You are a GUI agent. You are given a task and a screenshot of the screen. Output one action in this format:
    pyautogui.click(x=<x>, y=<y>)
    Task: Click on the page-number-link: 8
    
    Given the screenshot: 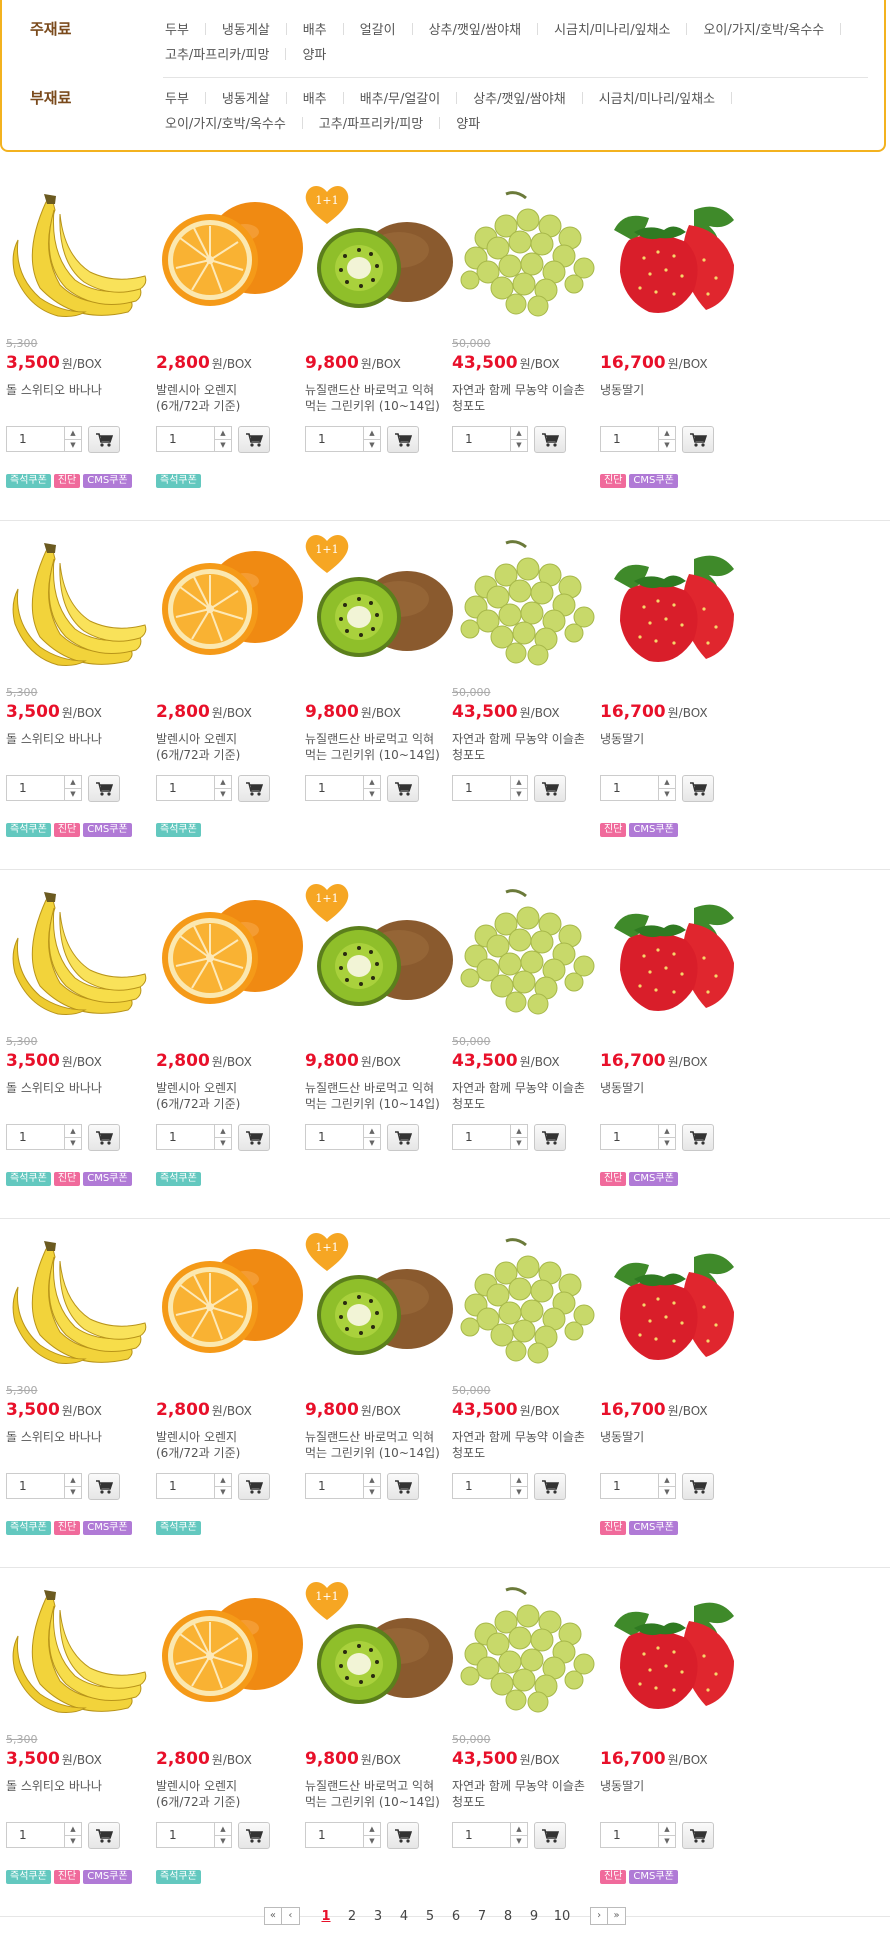 What is the action you would take?
    pyautogui.click(x=508, y=1916)
    